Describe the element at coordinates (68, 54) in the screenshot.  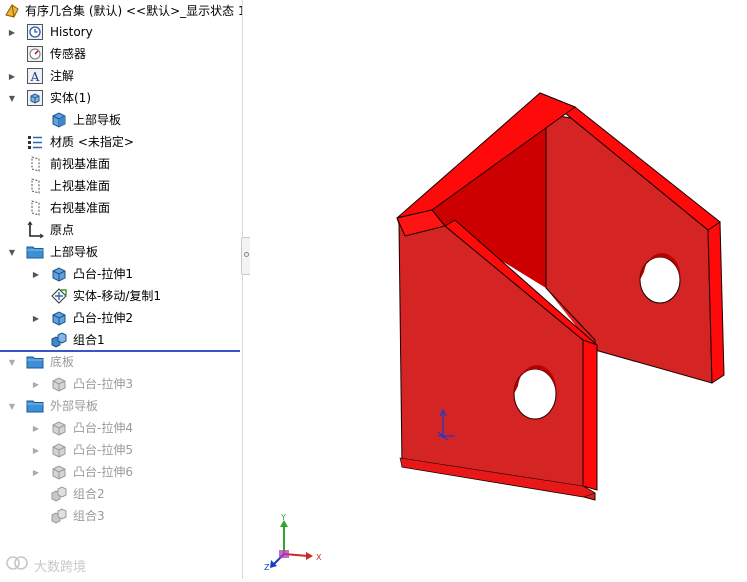
I see `tree-item-label: 传感器` at that location.